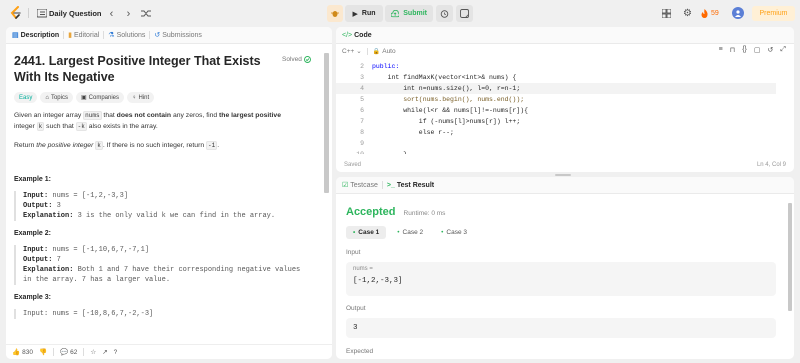 Image resolution: width=800 pixels, height=363 pixels. Describe the element at coordinates (371, 212) in the screenshot. I see `result-status: Accepted` at that location.